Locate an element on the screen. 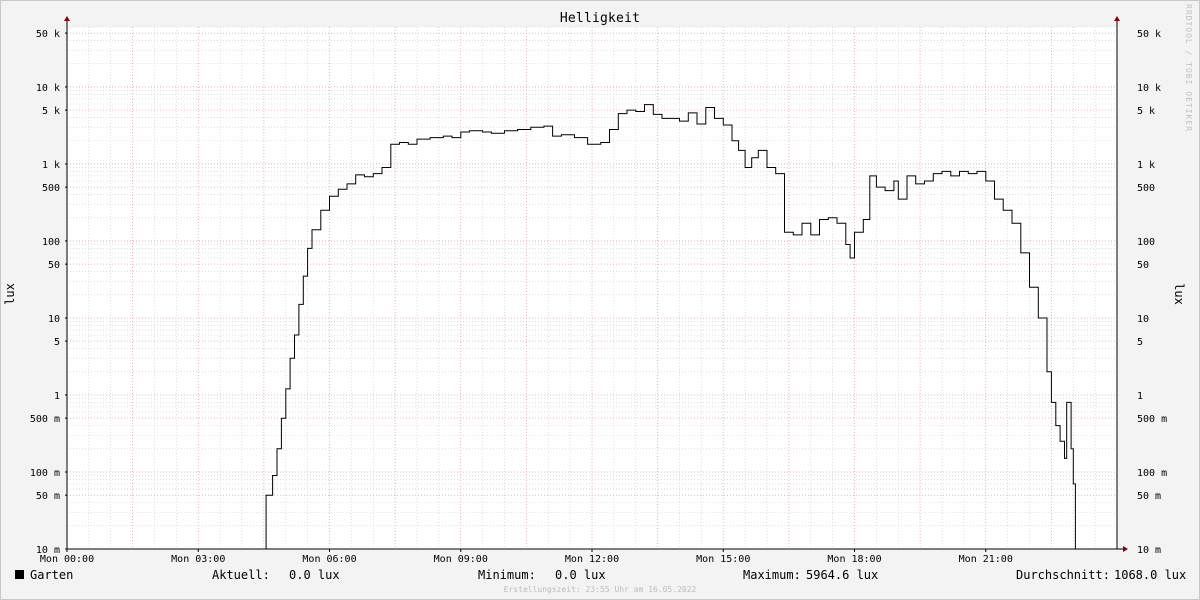  y-tick-label-left: 50 m is located at coordinates (48, 496).